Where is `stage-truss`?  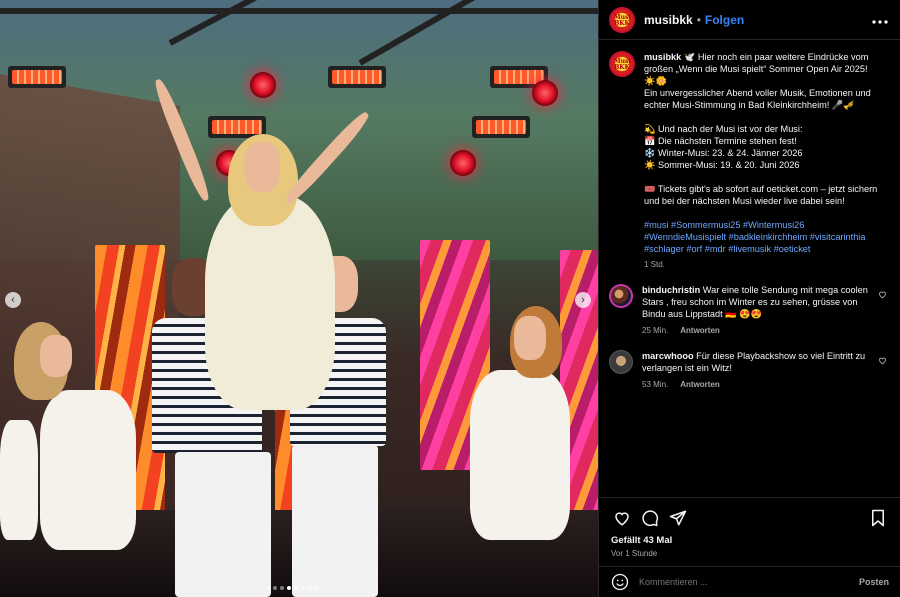
stage-truss is located at coordinates (299, 11).